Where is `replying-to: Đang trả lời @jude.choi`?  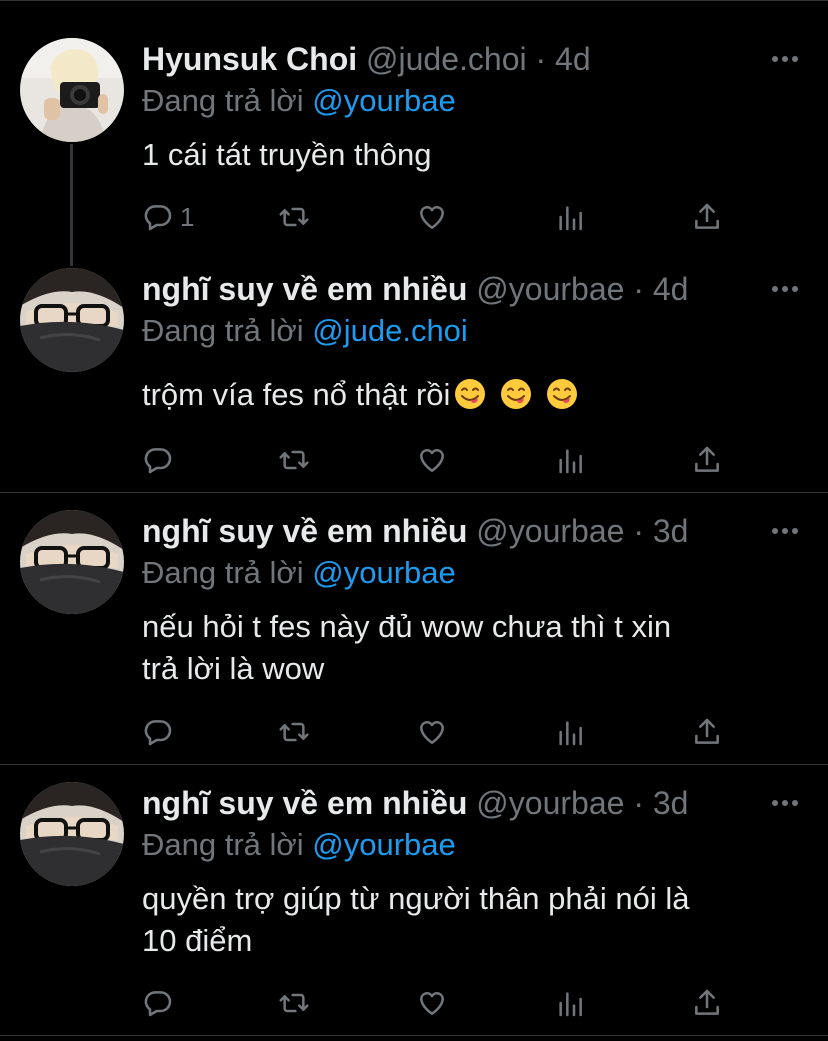
replying-to: Đang trả lời @jude.choi is located at coordinates (305, 331).